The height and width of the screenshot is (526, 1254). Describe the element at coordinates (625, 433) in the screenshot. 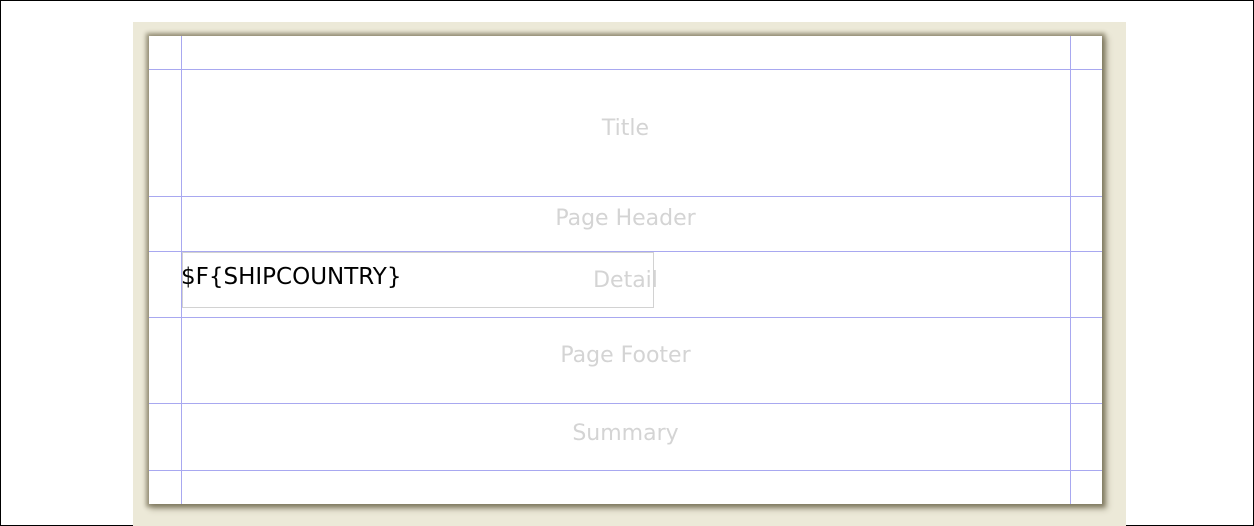

I see `band-label-summary: Summary` at that location.